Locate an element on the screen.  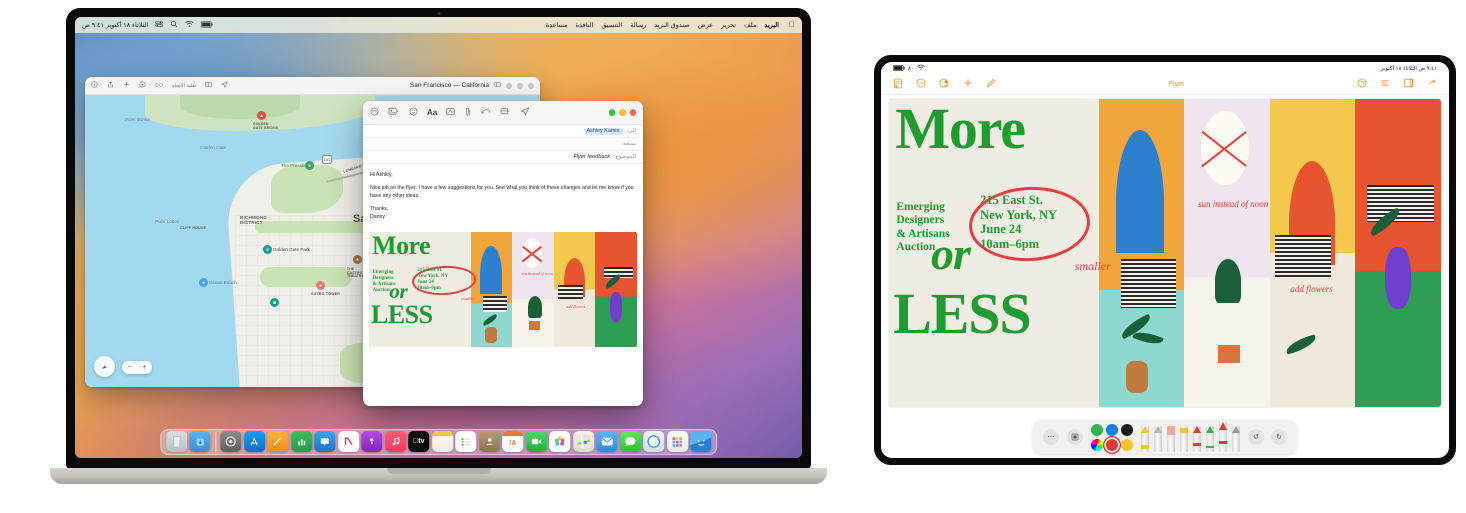
fine-pen is located at coordinates (1236, 439).